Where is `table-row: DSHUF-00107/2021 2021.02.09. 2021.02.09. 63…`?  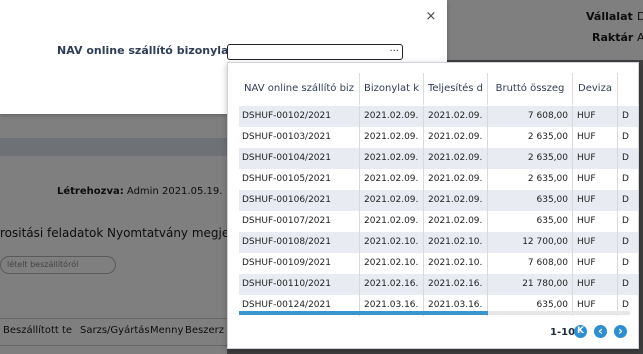
table-row: DSHUF-00107/2021 2021.02.09. 2021.02.09. 63… is located at coordinates (438, 221).